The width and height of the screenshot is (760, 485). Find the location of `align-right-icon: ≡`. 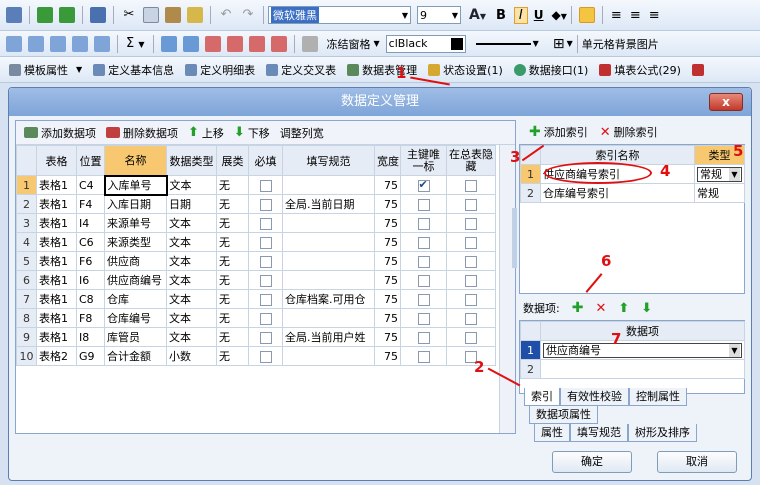

align-right-icon: ≡ is located at coordinates (654, 15).